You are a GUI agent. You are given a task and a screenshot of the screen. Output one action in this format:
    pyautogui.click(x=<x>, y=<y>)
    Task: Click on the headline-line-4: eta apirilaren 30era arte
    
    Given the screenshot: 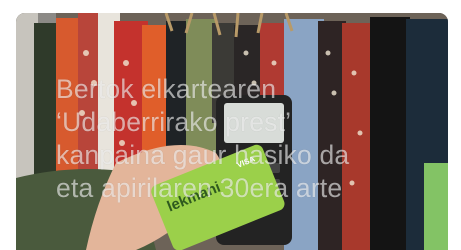 What is the action you would take?
    pyautogui.click(x=199, y=188)
    